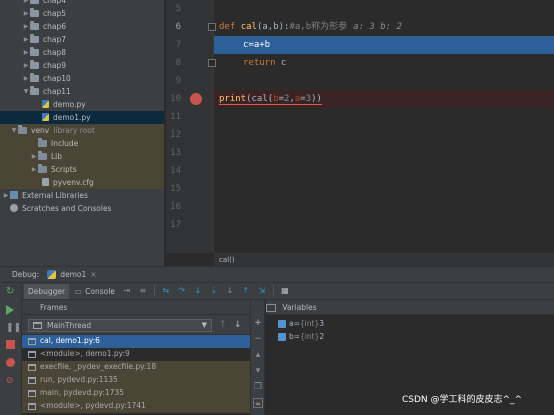 Image resolution: width=554 pixels, height=415 pixels. I want to click on debug-label: Debug:, so click(26, 274).